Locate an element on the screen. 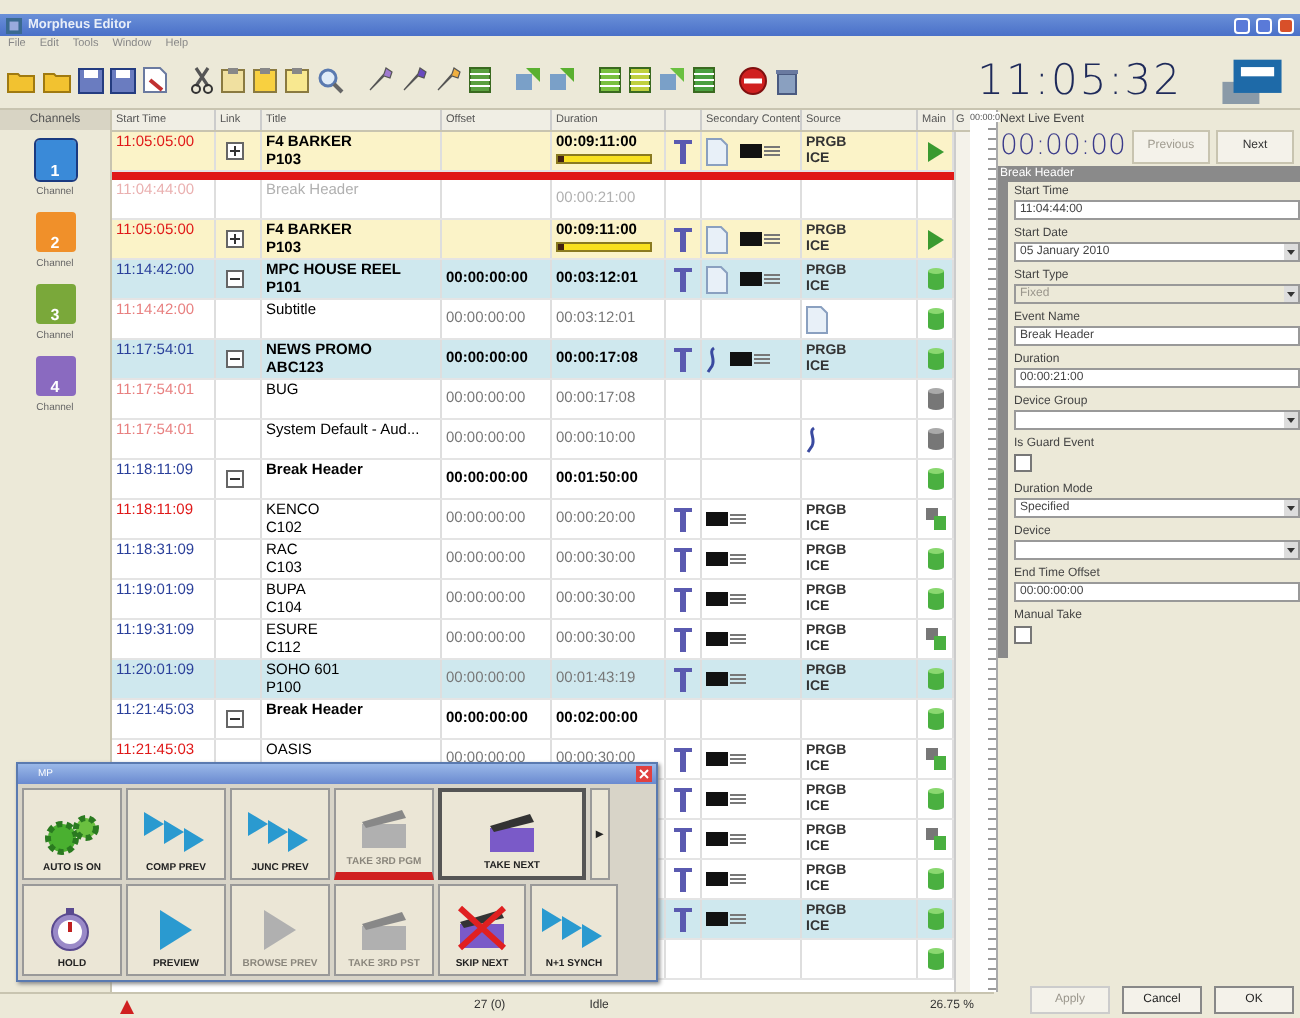  app-icon is located at coordinates (14, 25).